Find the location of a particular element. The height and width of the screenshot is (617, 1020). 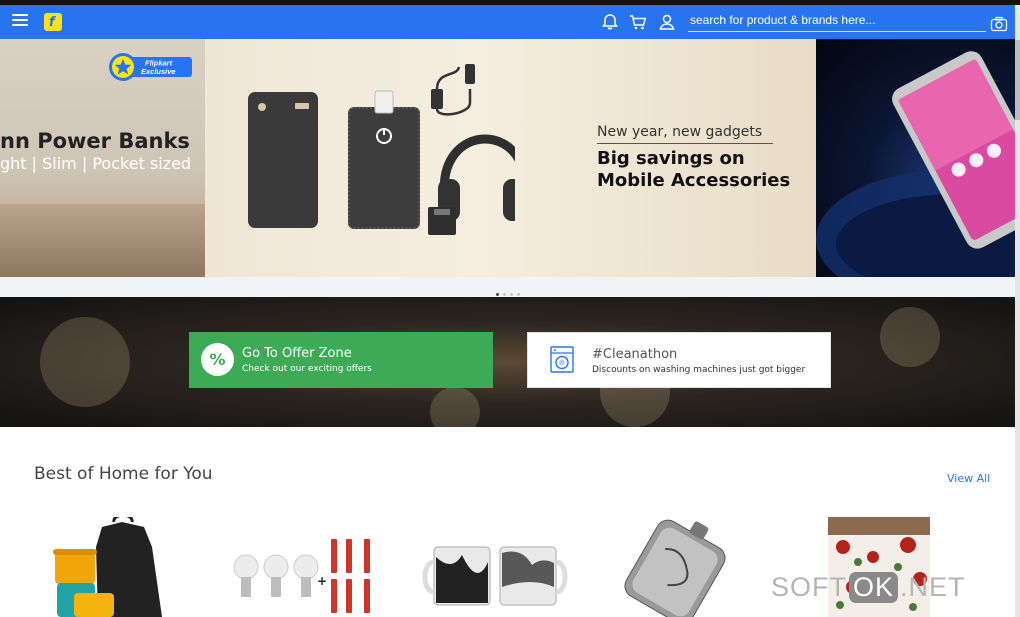

slide-headline-1: Big savings on is located at coordinates (671, 158).